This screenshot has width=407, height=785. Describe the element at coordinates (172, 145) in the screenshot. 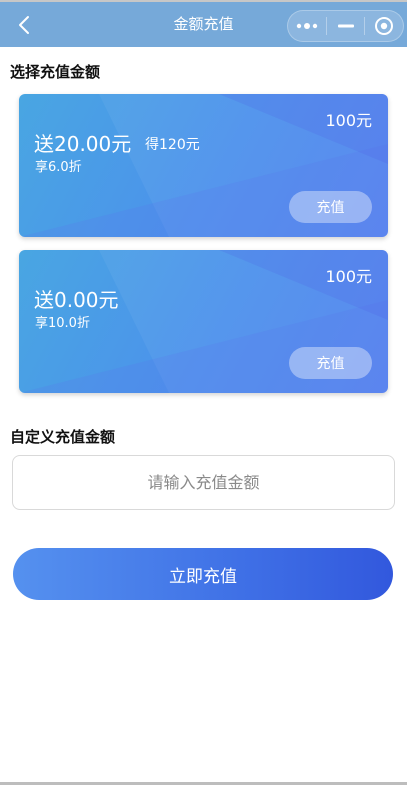

I see `card-get-amount: 得120元` at that location.